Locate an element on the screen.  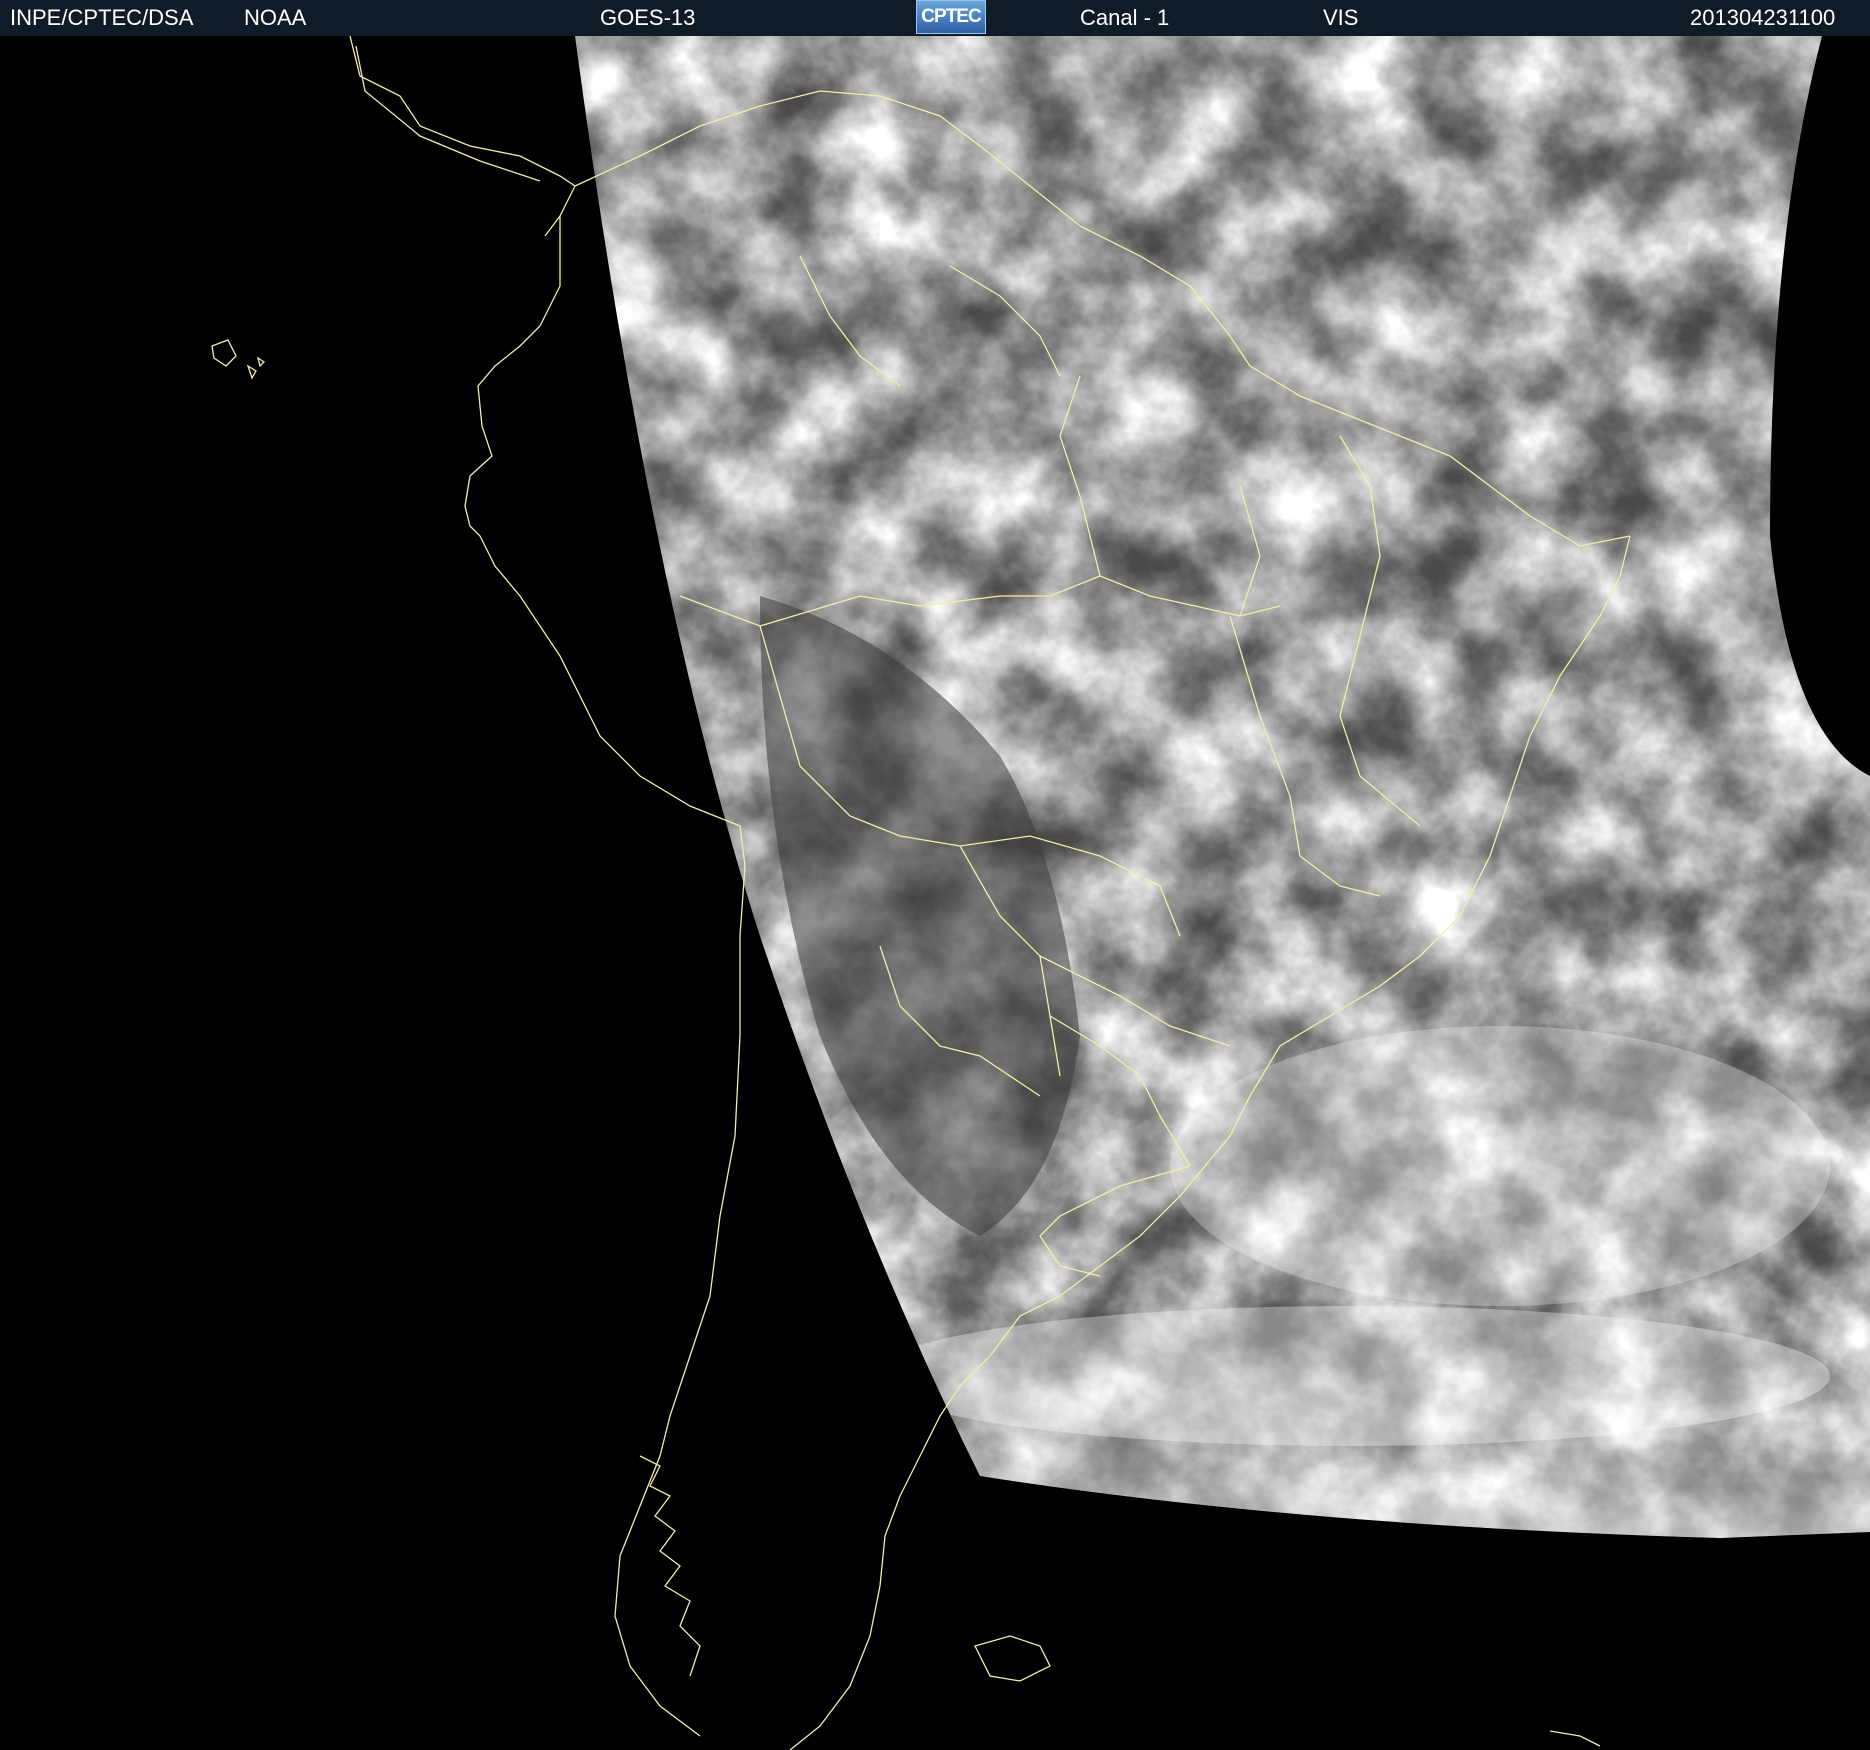
institution-label: INPE/CPTEC/DSA is located at coordinates (102, 17).